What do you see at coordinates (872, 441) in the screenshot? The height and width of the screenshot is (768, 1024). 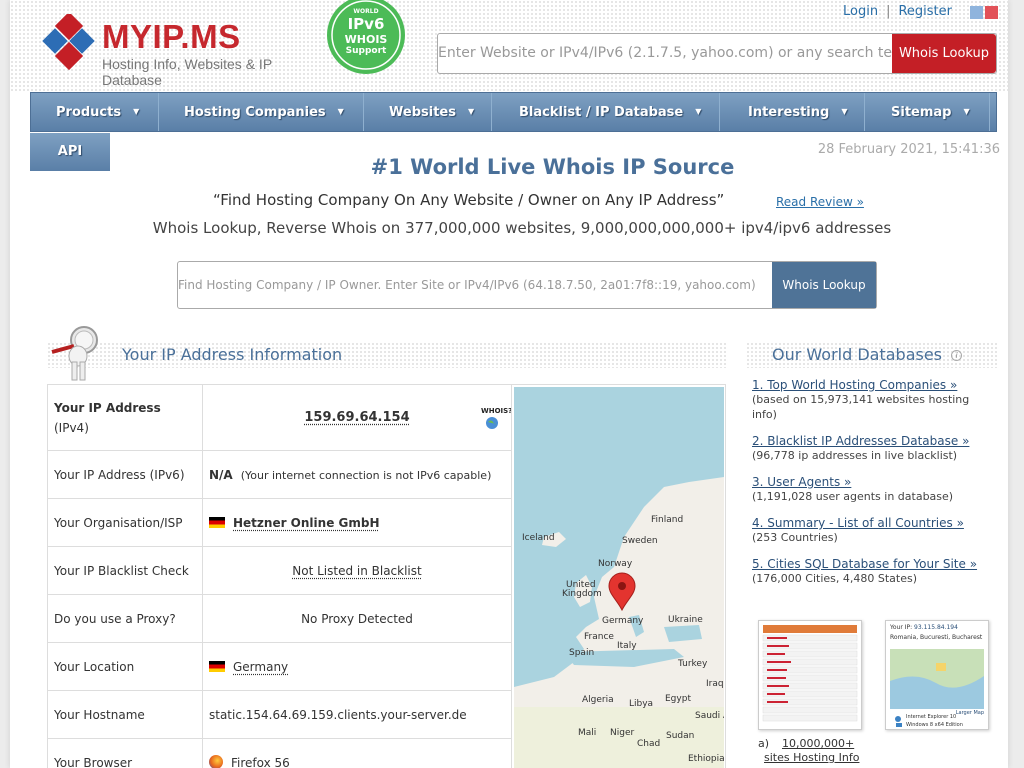 I see `db-link-blacklist: 2. Blacklist IP Addresses Database »` at bounding box center [872, 441].